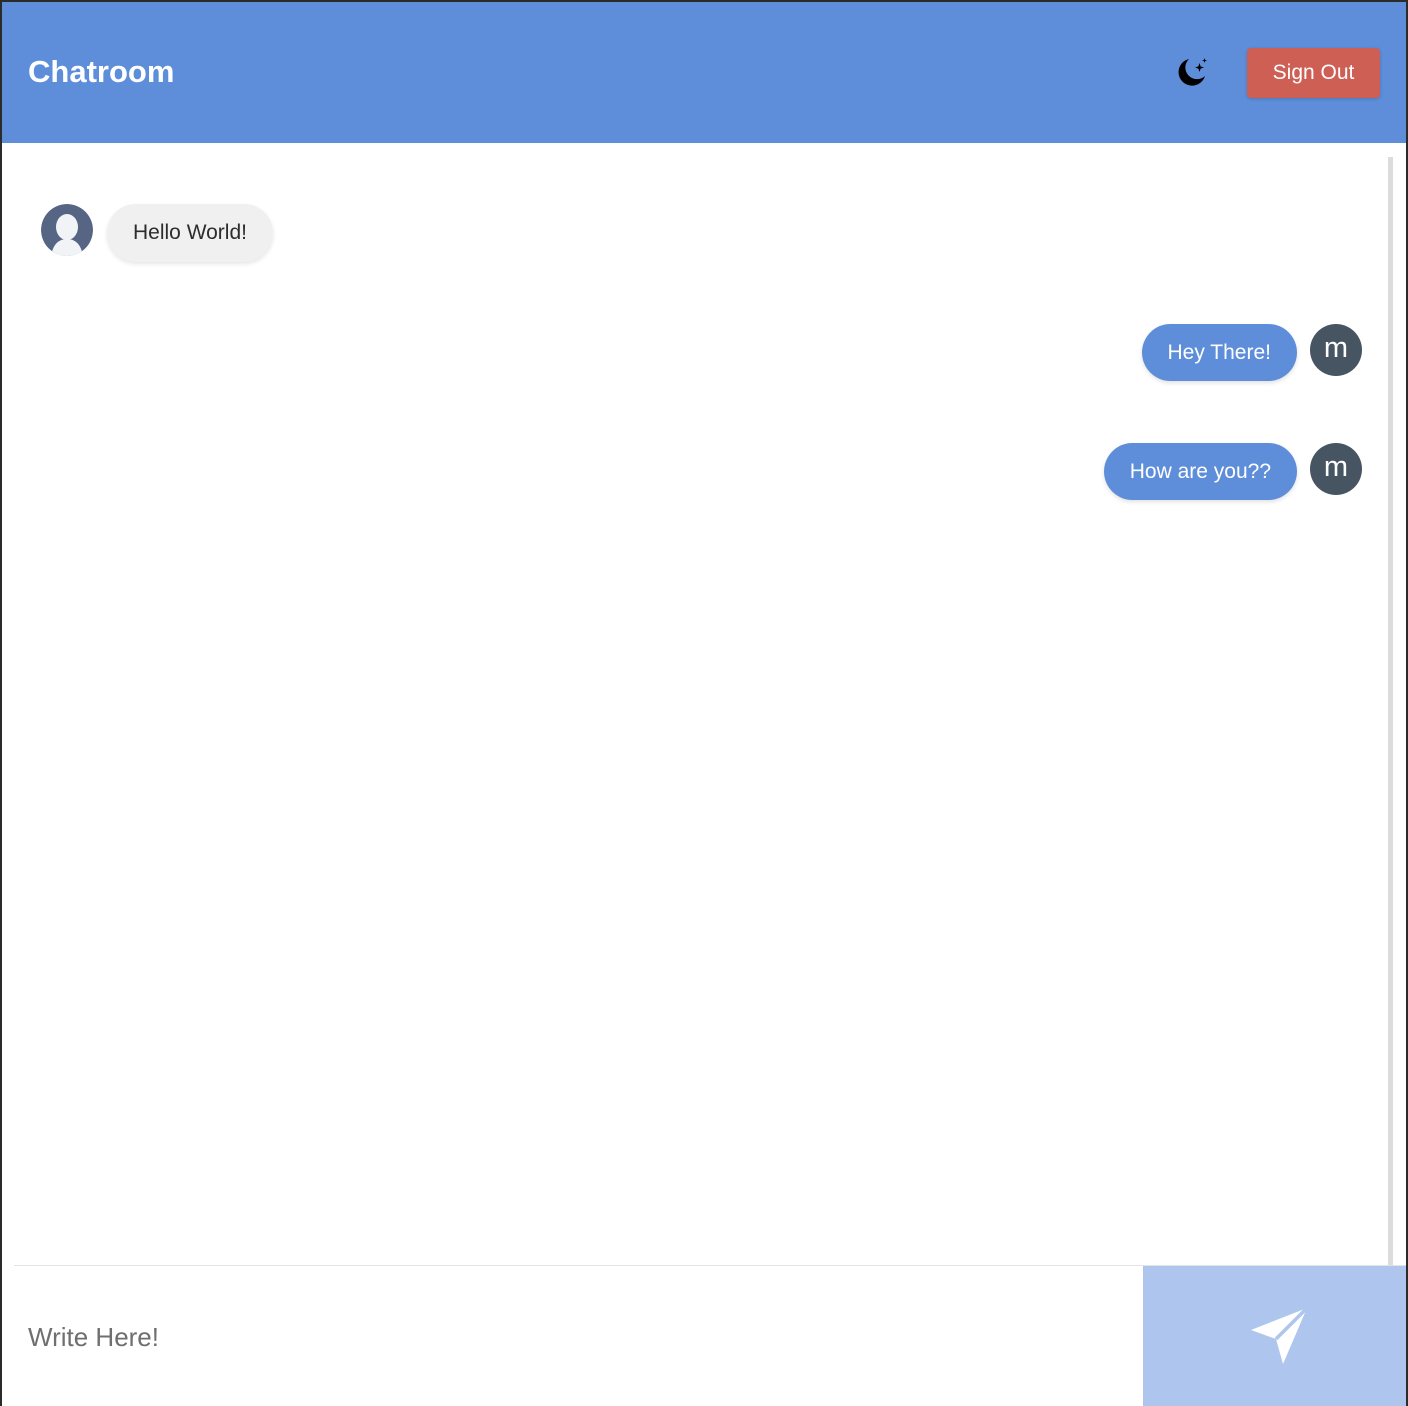 This screenshot has width=1408, height=1406. What do you see at coordinates (1390, 712) in the screenshot?
I see `scrollbar` at bounding box center [1390, 712].